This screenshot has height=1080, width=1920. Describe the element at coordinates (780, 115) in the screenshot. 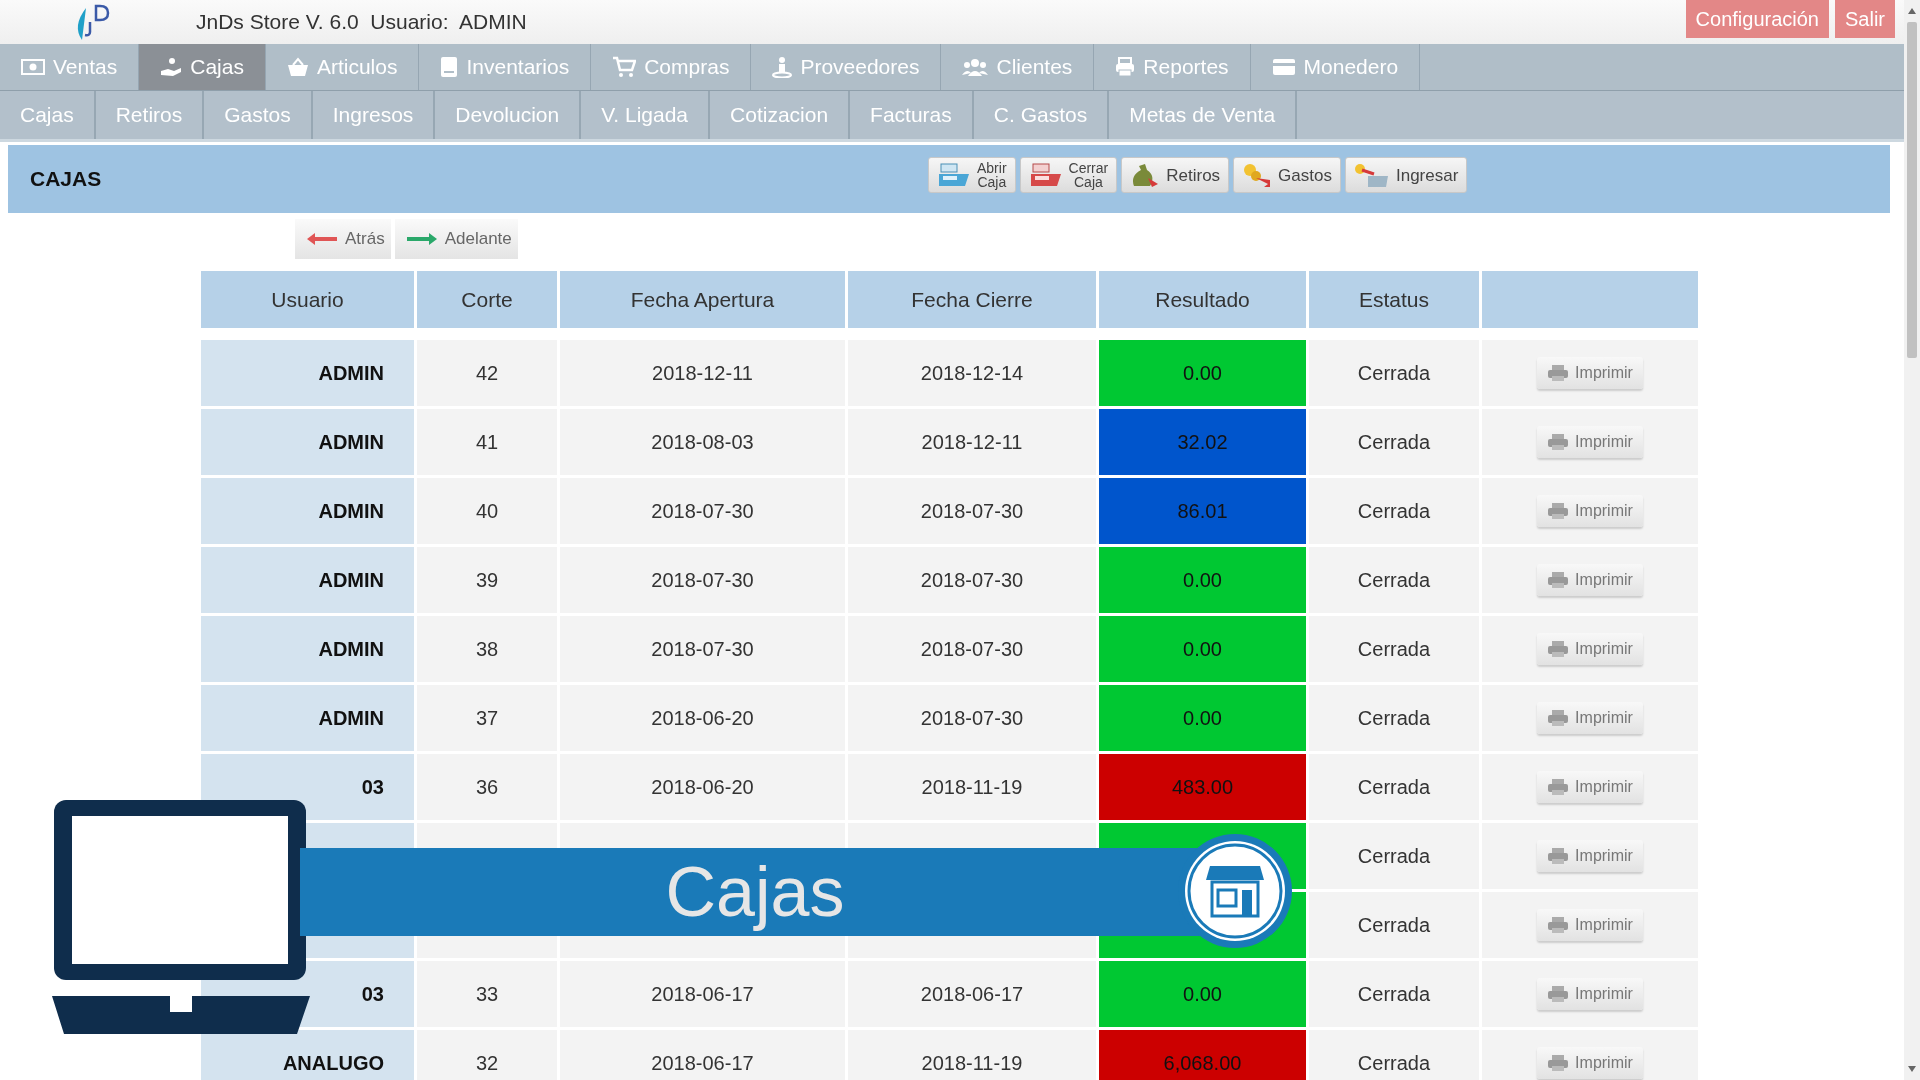

I see `submenu-tab: Cotizacion` at that location.